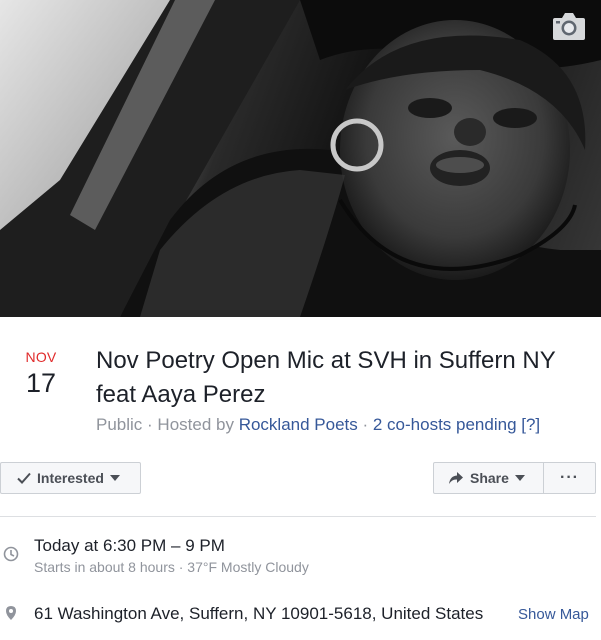  Describe the element at coordinates (456, 424) in the screenshot. I see `cohosts-pending-link: 2 co-hosts pending [?]` at that location.